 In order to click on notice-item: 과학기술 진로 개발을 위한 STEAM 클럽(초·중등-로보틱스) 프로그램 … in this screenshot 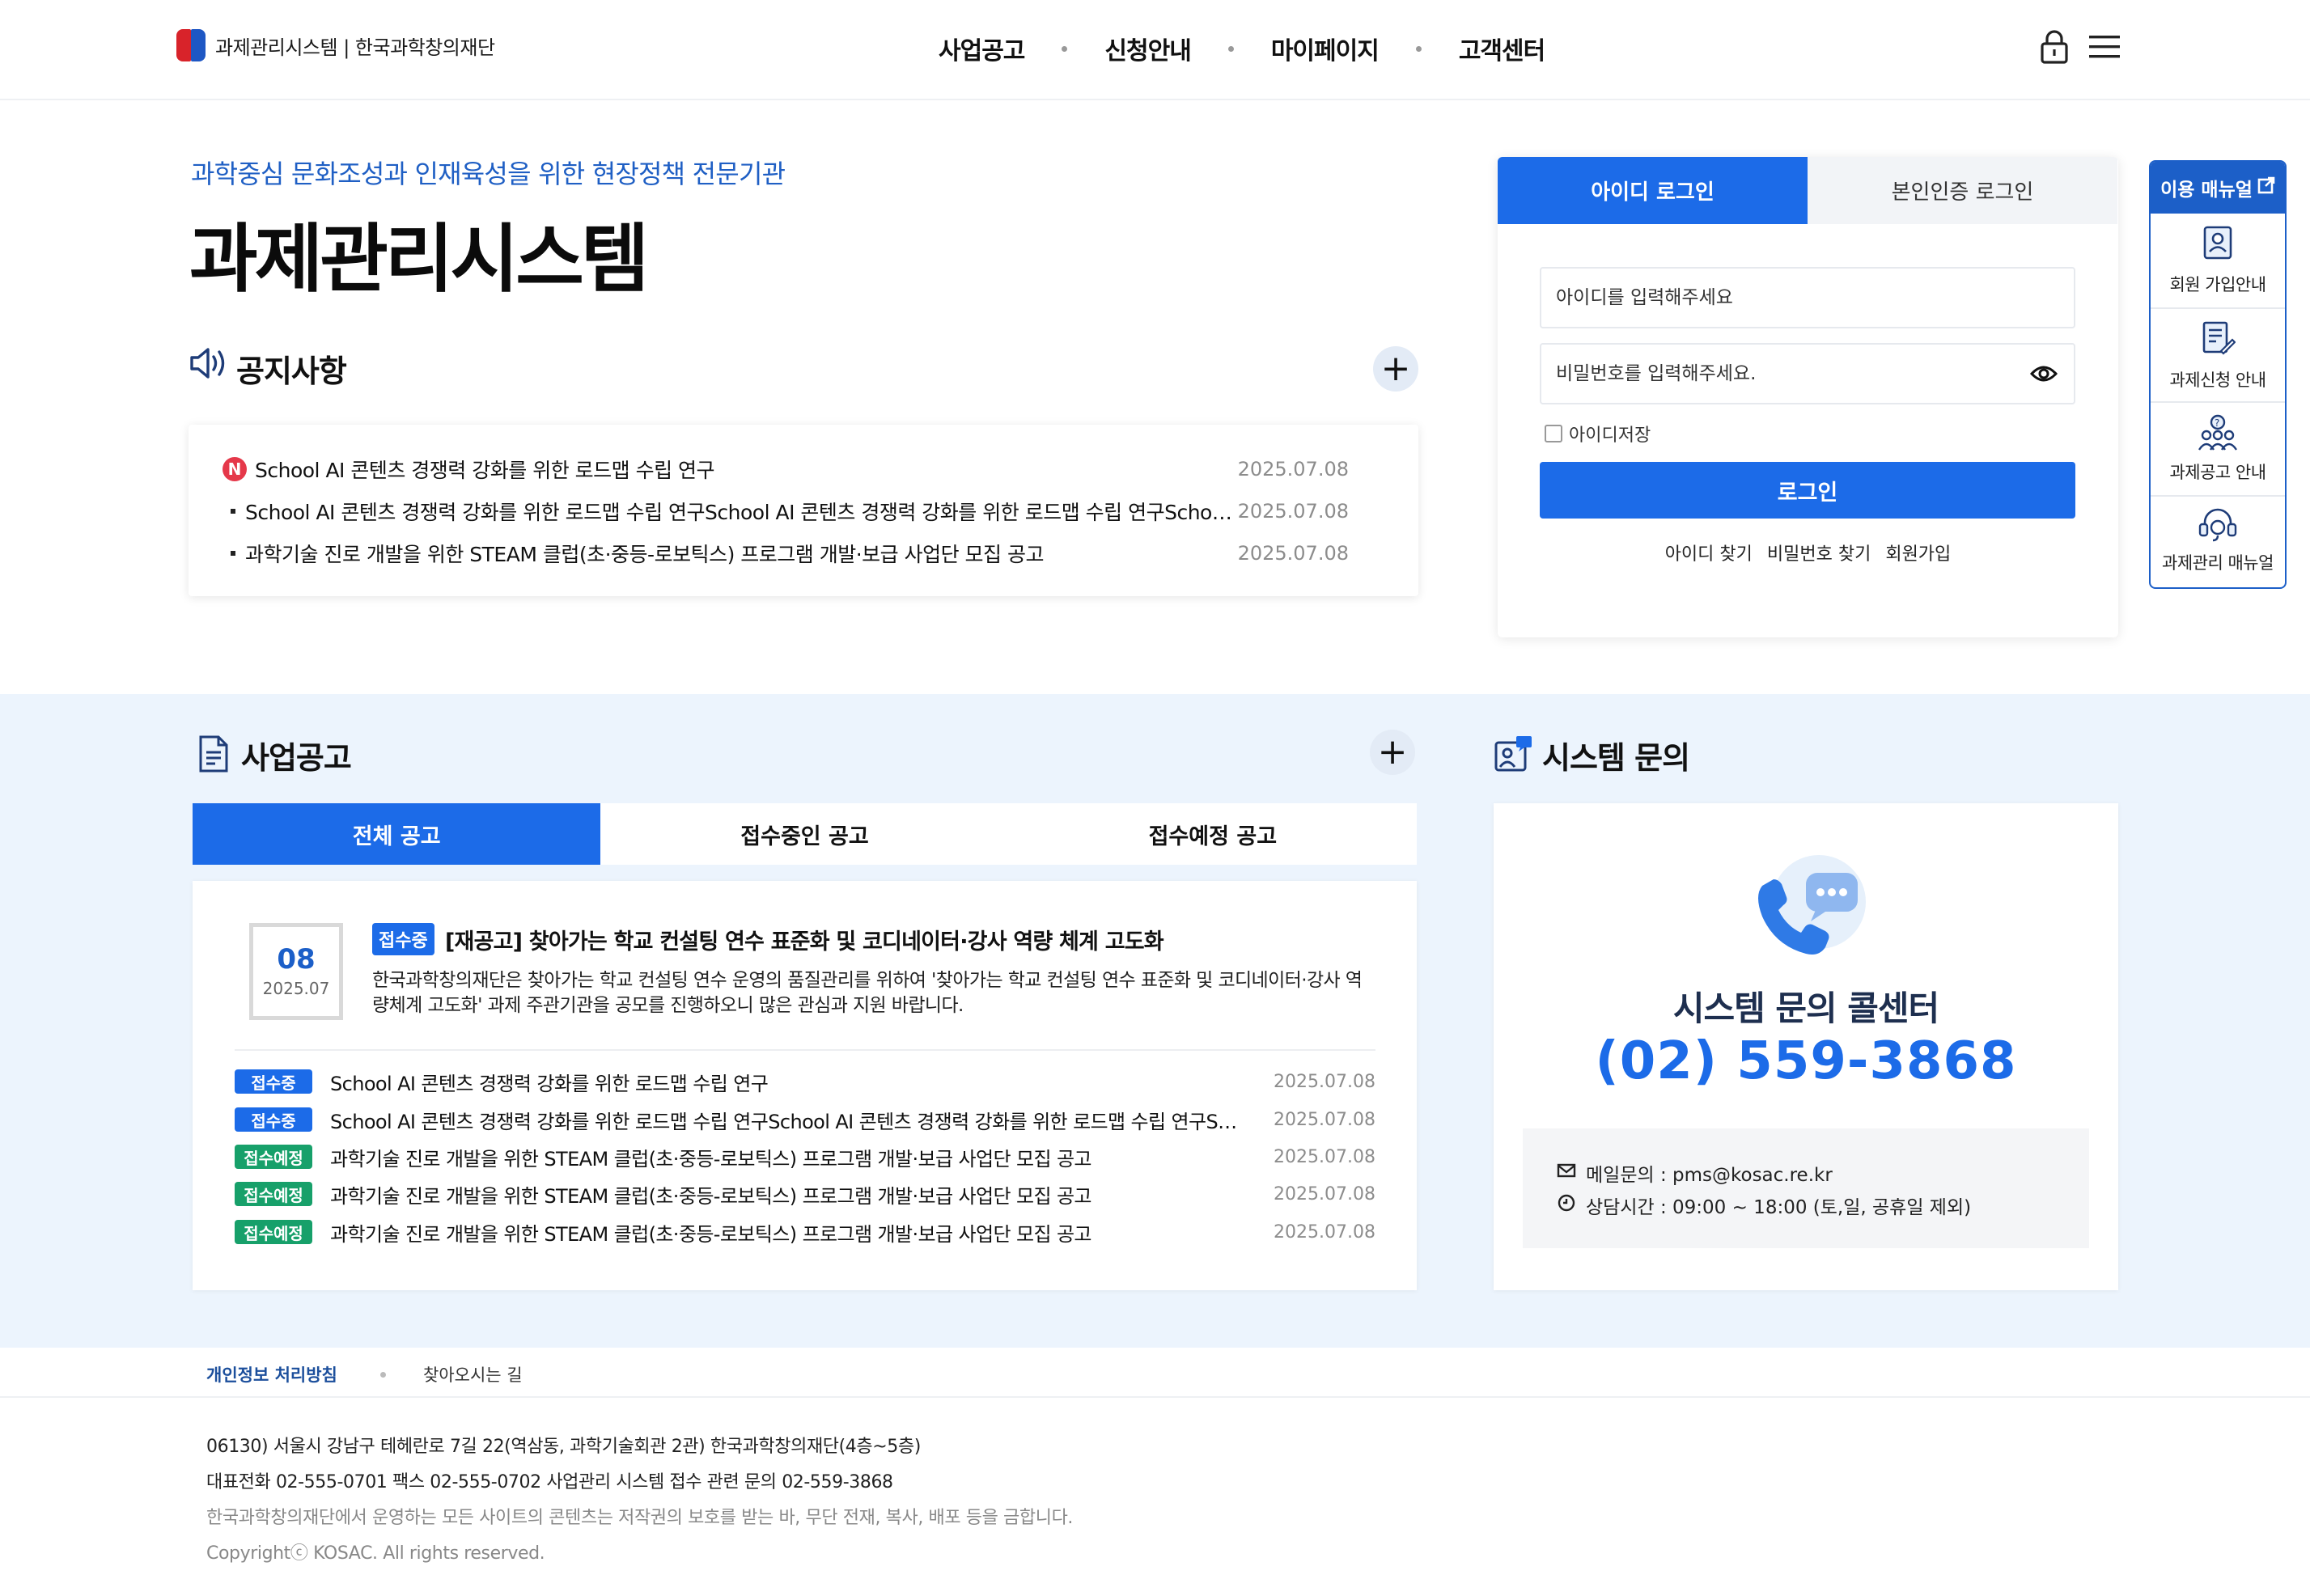, I will do `click(805, 553)`.